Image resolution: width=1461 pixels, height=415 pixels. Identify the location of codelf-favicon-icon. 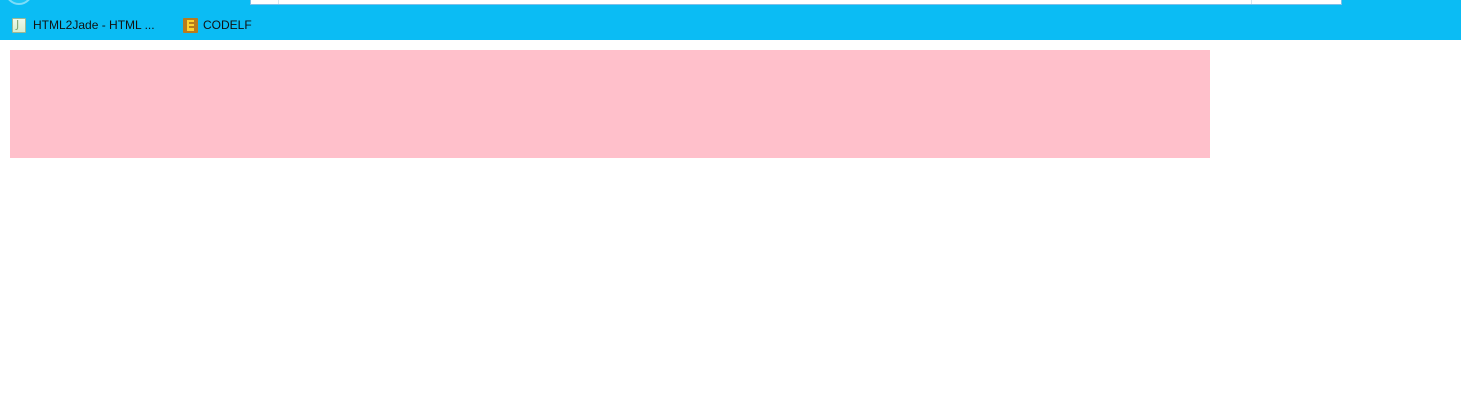
(190, 25).